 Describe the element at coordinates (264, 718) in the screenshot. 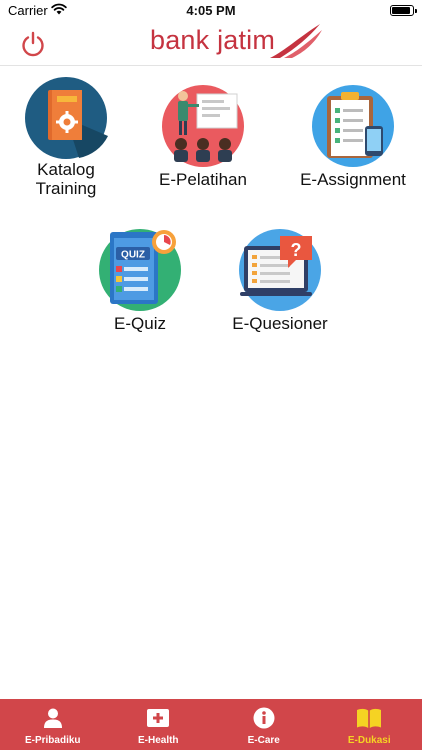

I see `info-icon` at that location.